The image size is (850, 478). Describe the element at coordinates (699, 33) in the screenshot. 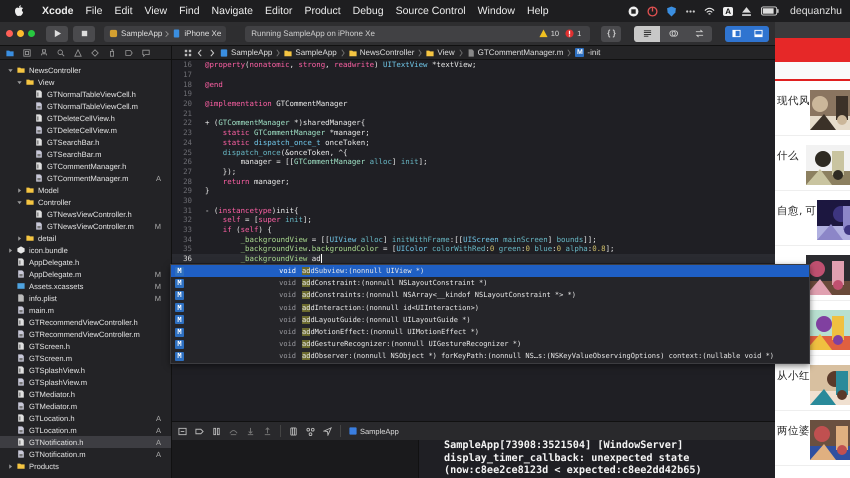

I see `arrows-icon` at that location.